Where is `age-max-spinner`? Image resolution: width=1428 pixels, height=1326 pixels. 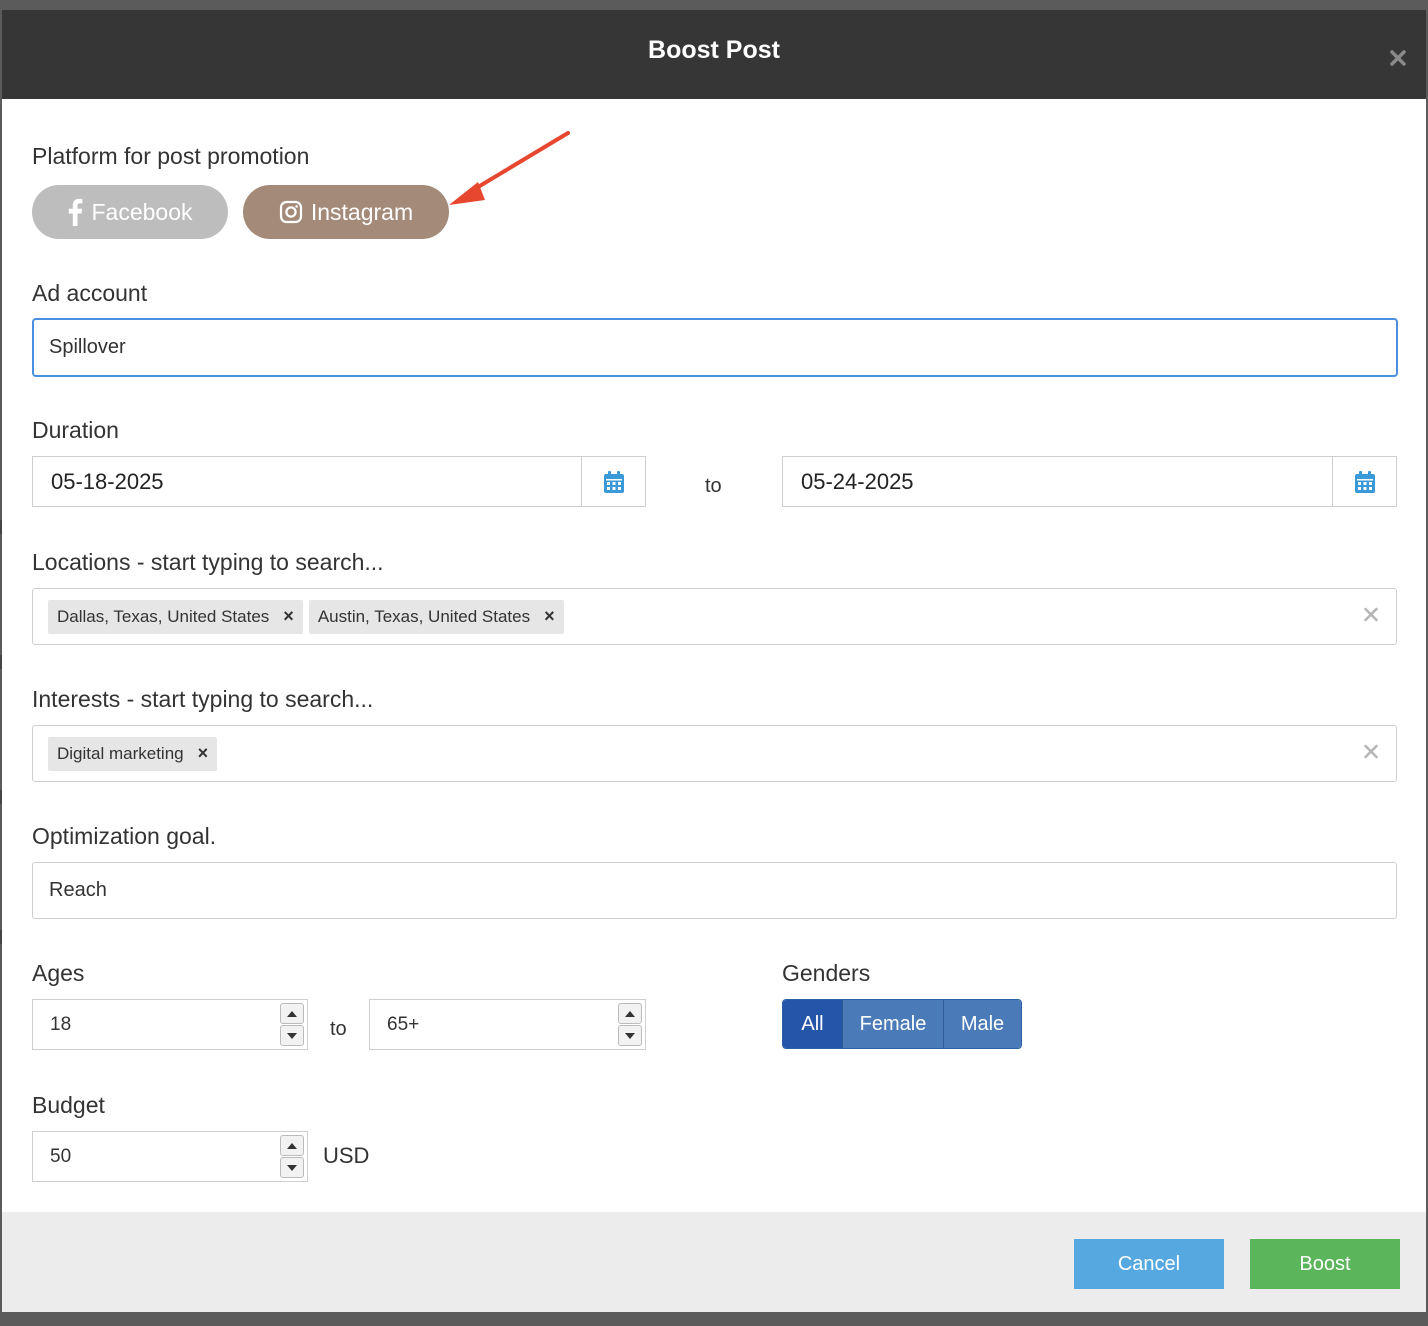 age-max-spinner is located at coordinates (630, 1024).